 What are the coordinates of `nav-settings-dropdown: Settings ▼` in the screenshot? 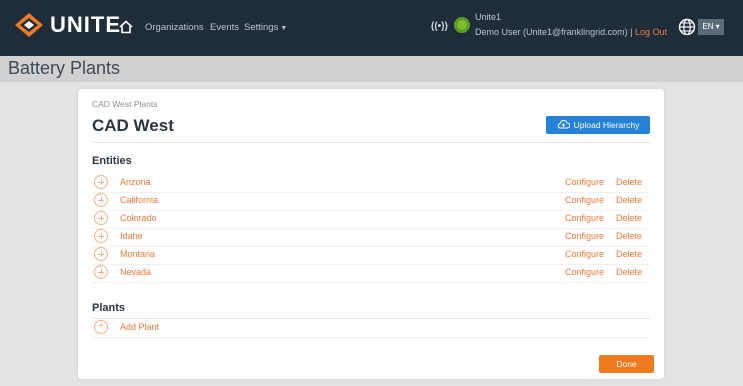 It's located at (265, 27).